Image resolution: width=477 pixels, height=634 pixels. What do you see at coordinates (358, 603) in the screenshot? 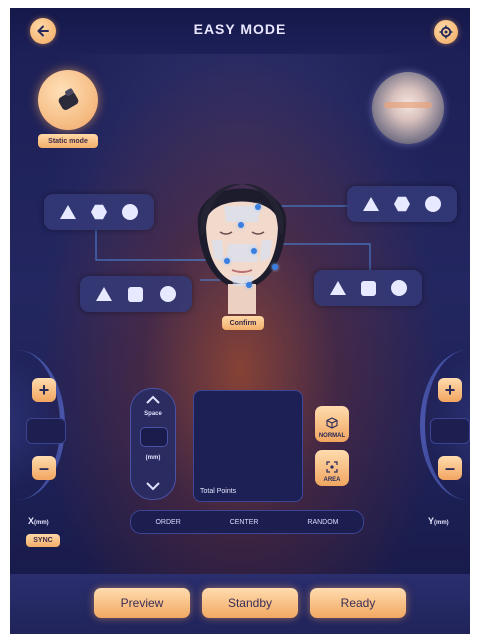
I see `ready-button: Ready` at bounding box center [358, 603].